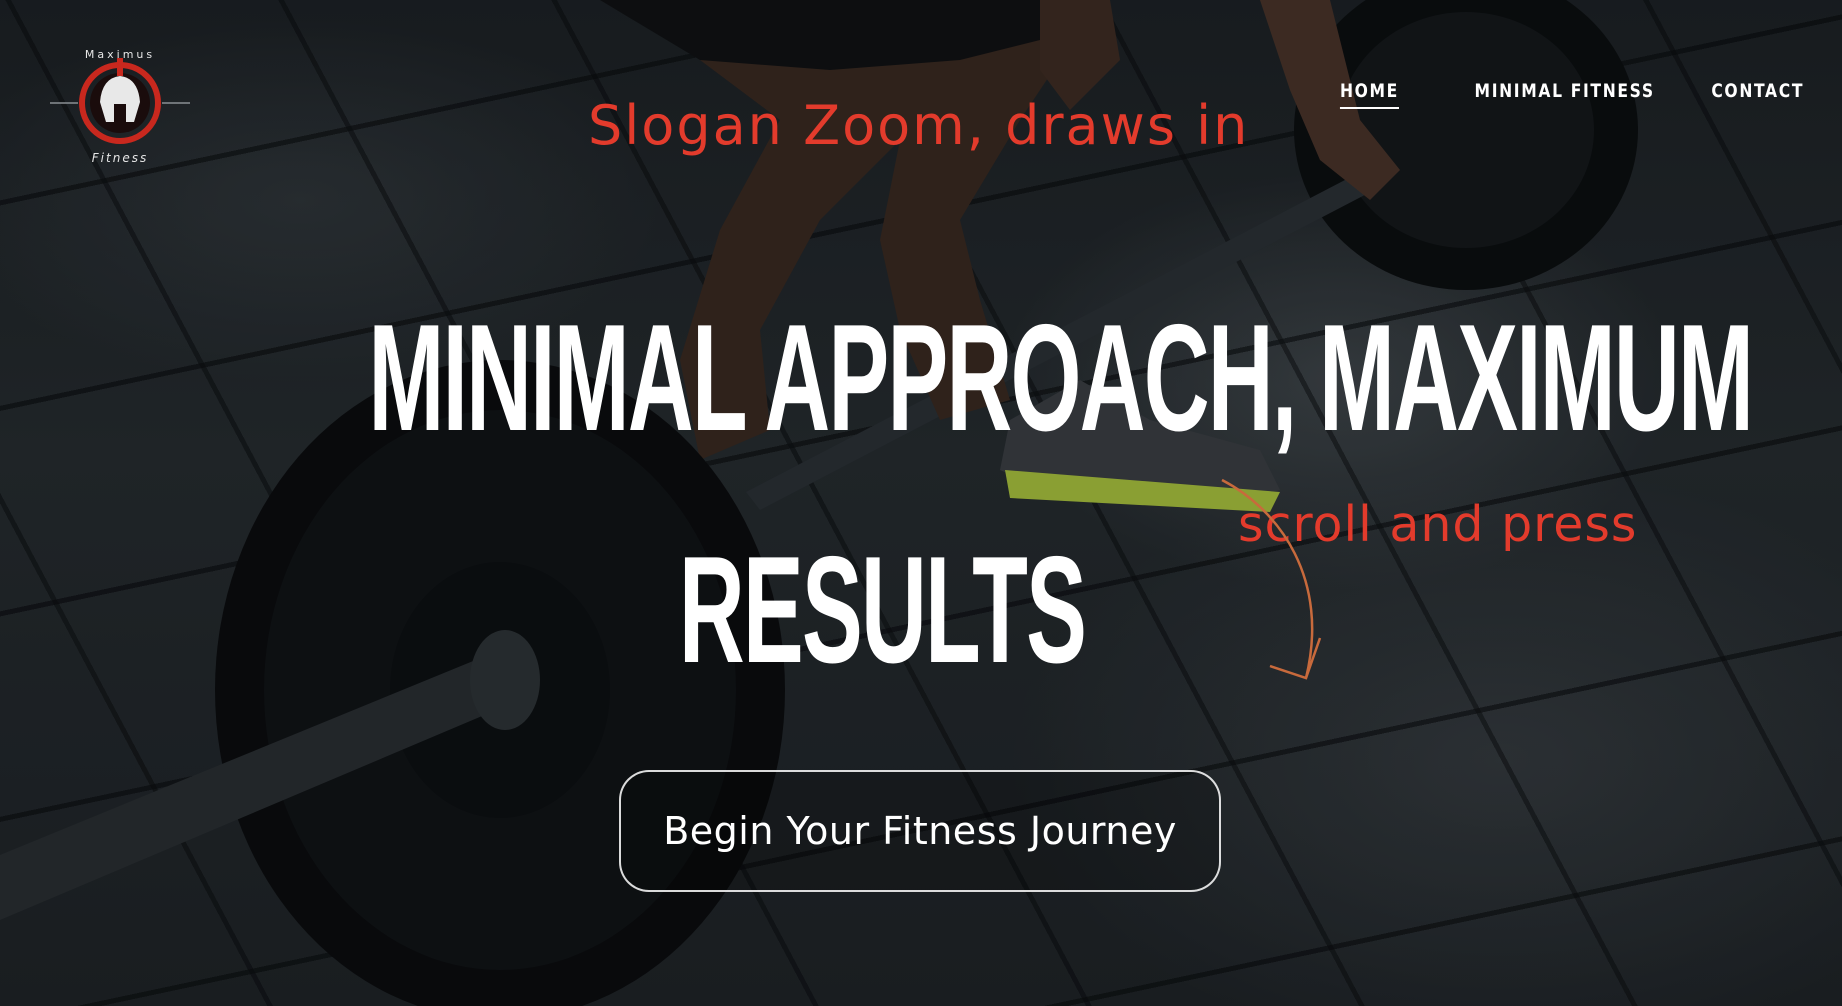 The height and width of the screenshot is (1006, 1842). What do you see at coordinates (919, 125) in the screenshot?
I see `slogan-annotation: Slogan Zoom, draws in` at bounding box center [919, 125].